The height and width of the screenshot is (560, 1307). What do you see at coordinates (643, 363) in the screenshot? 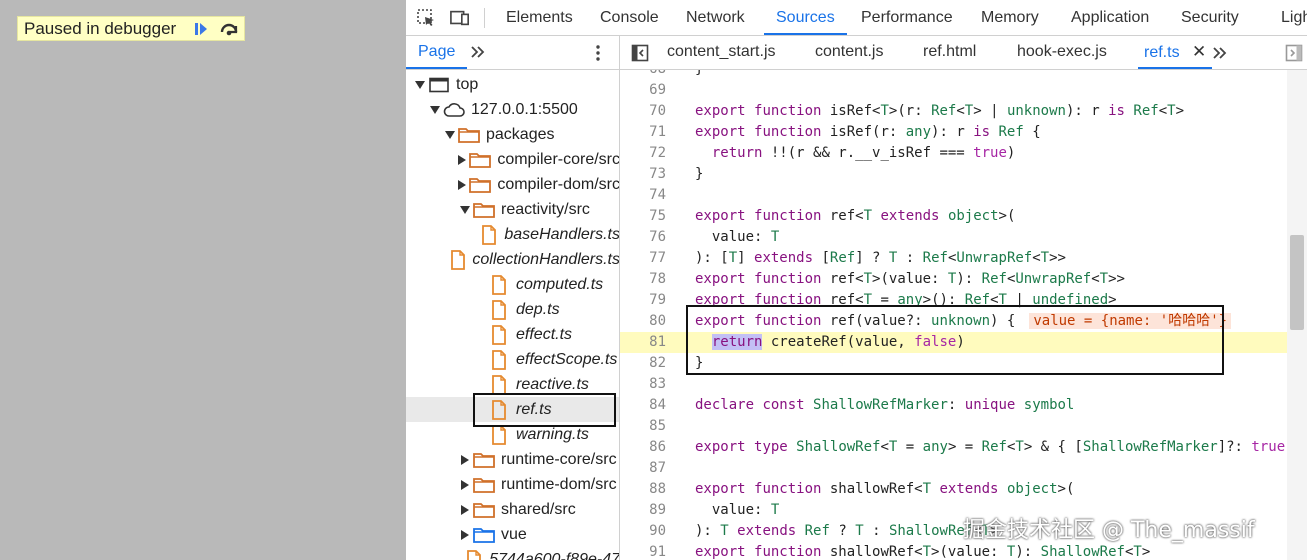
I see `line-number: 82` at bounding box center [643, 363].